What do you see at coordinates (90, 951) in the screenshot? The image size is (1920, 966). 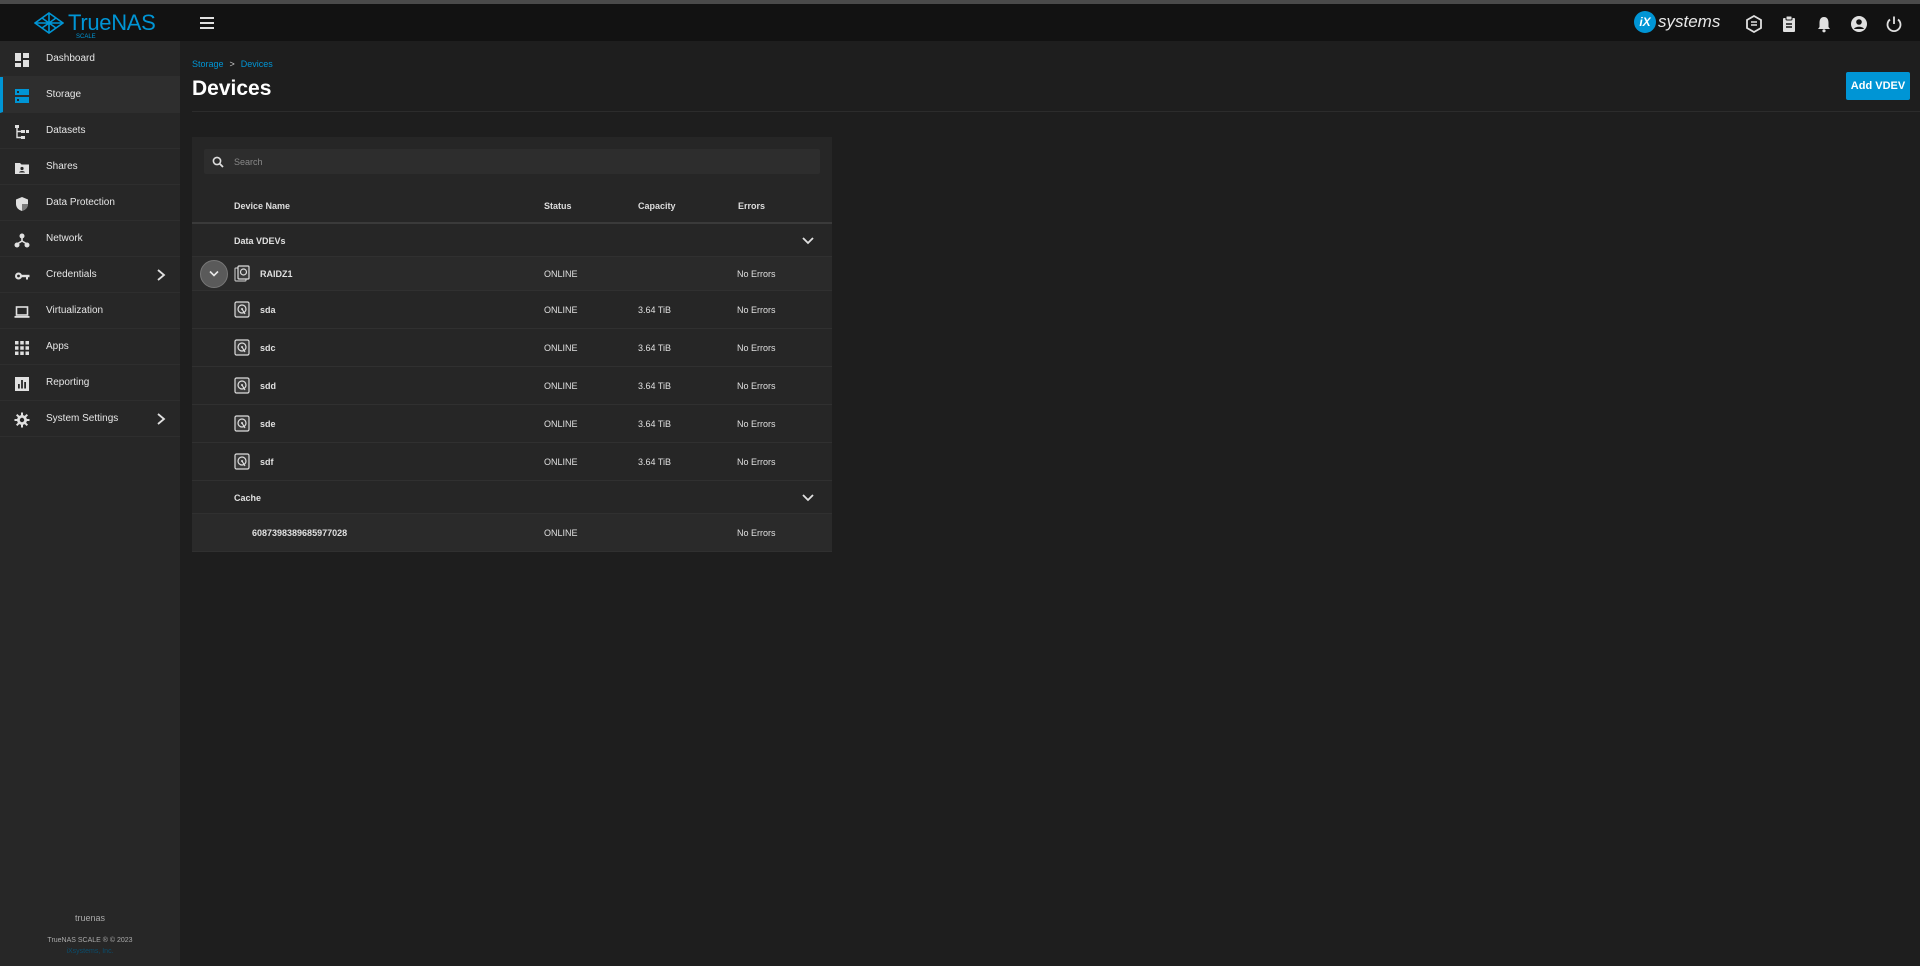 I see `company-link: iXsystems, Inc.` at bounding box center [90, 951].